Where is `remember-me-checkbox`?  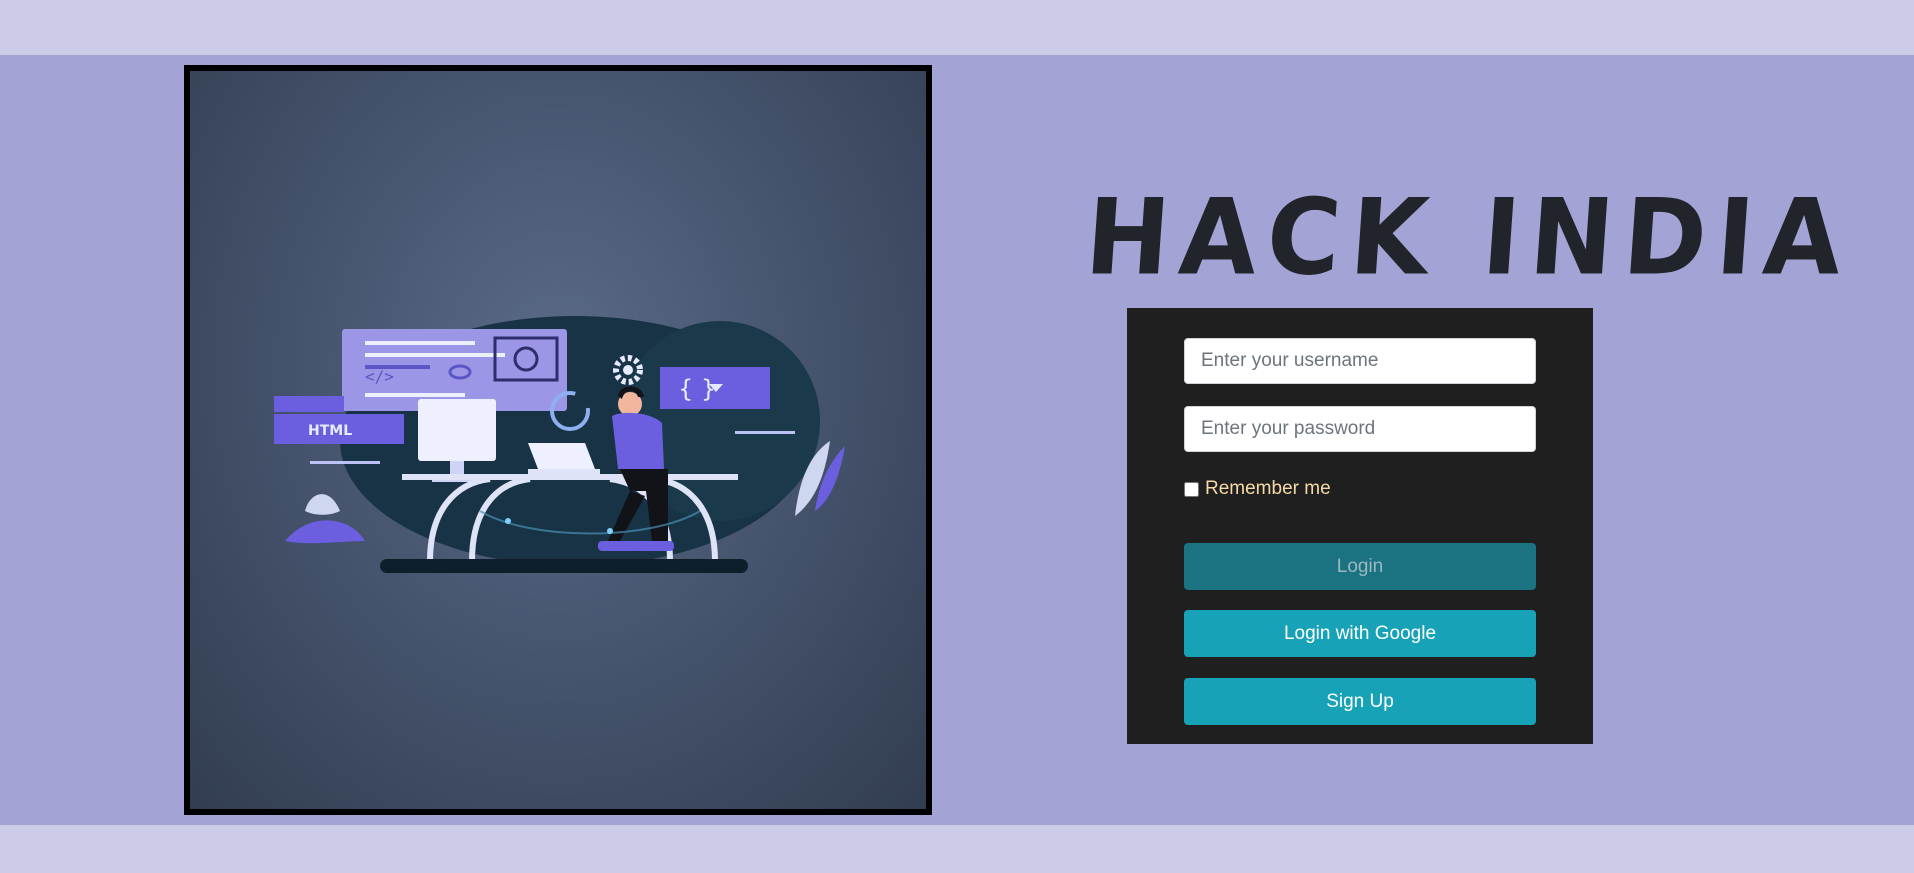
remember-me-checkbox is located at coordinates (1191, 489).